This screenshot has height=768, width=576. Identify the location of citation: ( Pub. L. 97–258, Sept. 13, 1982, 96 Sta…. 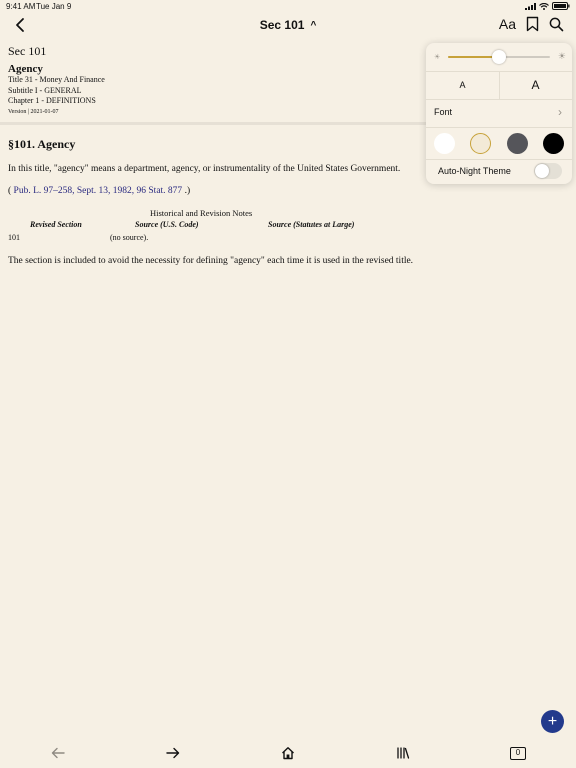
(99, 191).